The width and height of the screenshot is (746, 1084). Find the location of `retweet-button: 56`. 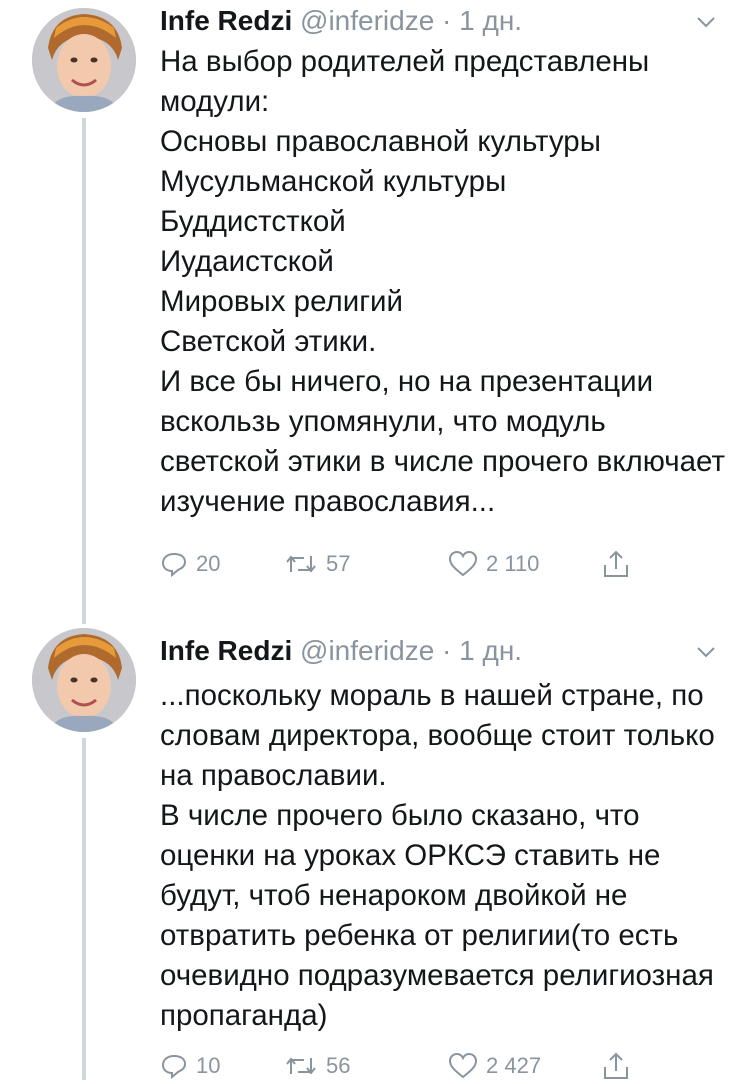

retweet-button: 56 is located at coordinates (317, 1066).